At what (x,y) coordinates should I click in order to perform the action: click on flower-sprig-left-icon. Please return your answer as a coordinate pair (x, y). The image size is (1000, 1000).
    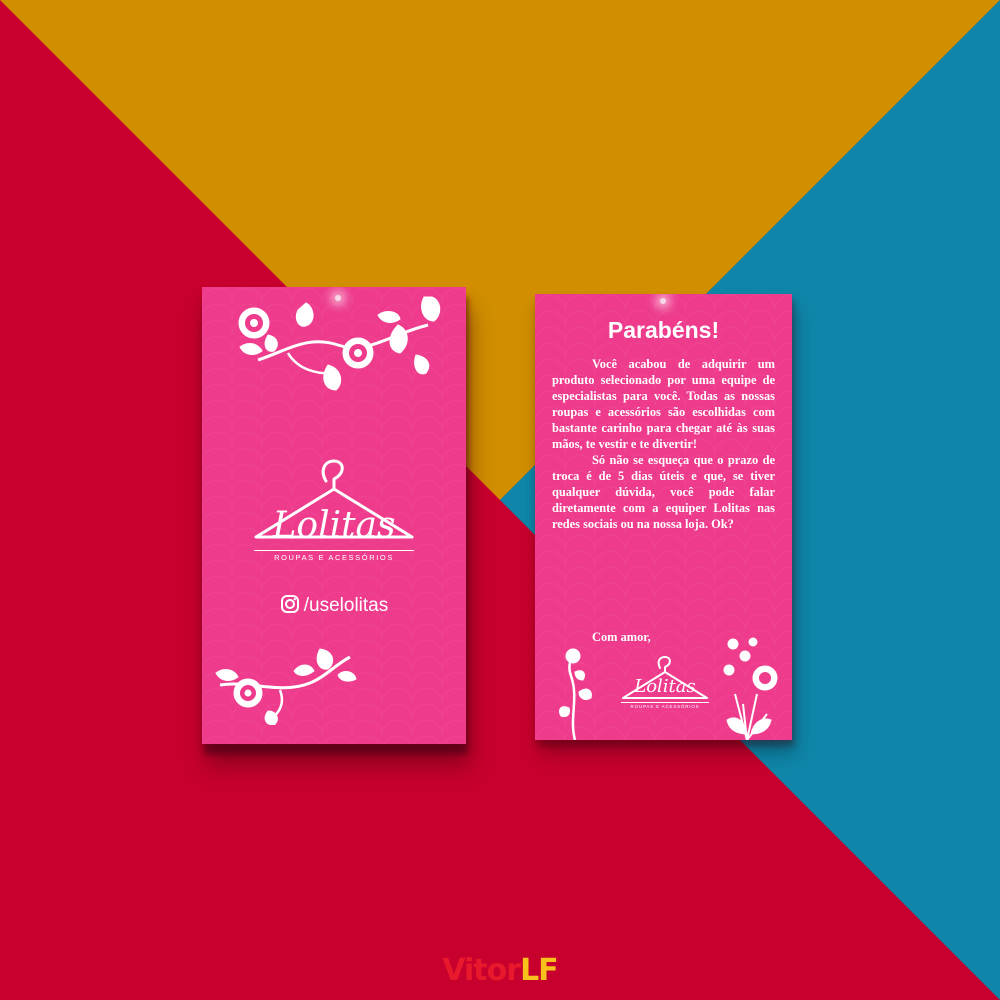
    Looking at the image, I should click on (575, 694).